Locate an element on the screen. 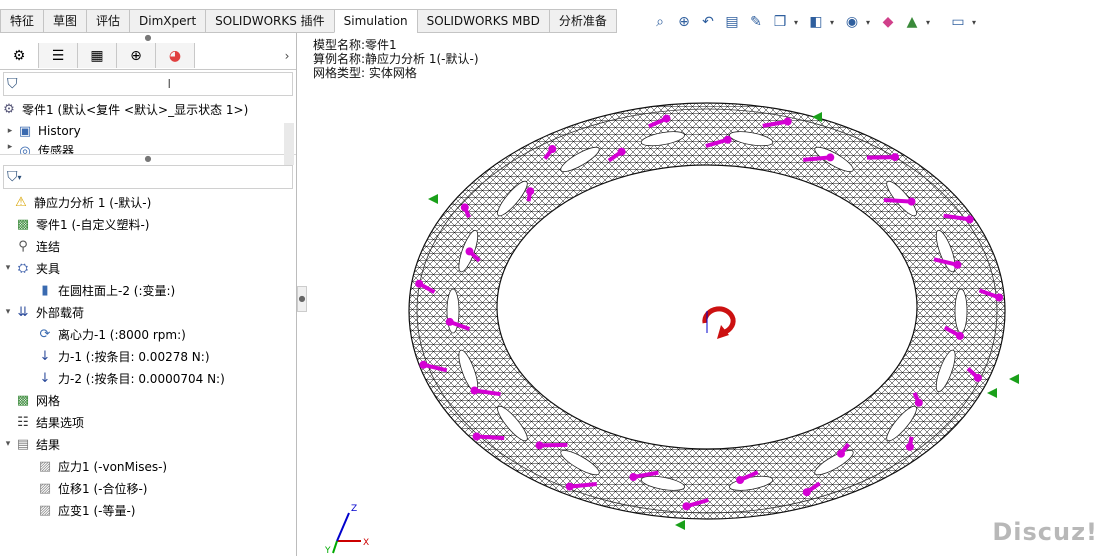 The width and height of the screenshot is (1112, 559). study-tree-label: 连结 is located at coordinates (48, 246).